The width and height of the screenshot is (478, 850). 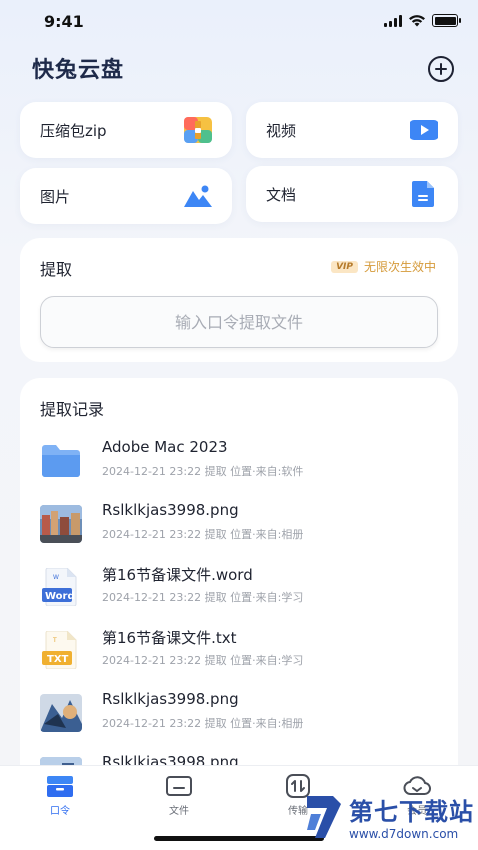 I want to click on extract-title: 提取, so click(x=56, y=269).